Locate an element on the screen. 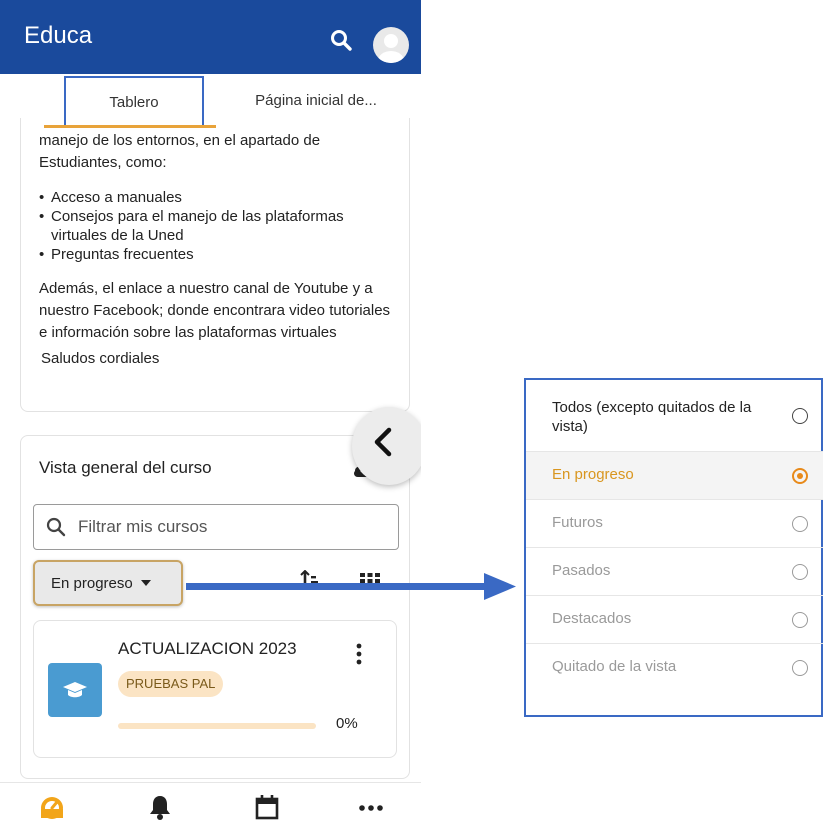 The height and width of the screenshot is (831, 823). course-image is located at coordinates (75, 690).